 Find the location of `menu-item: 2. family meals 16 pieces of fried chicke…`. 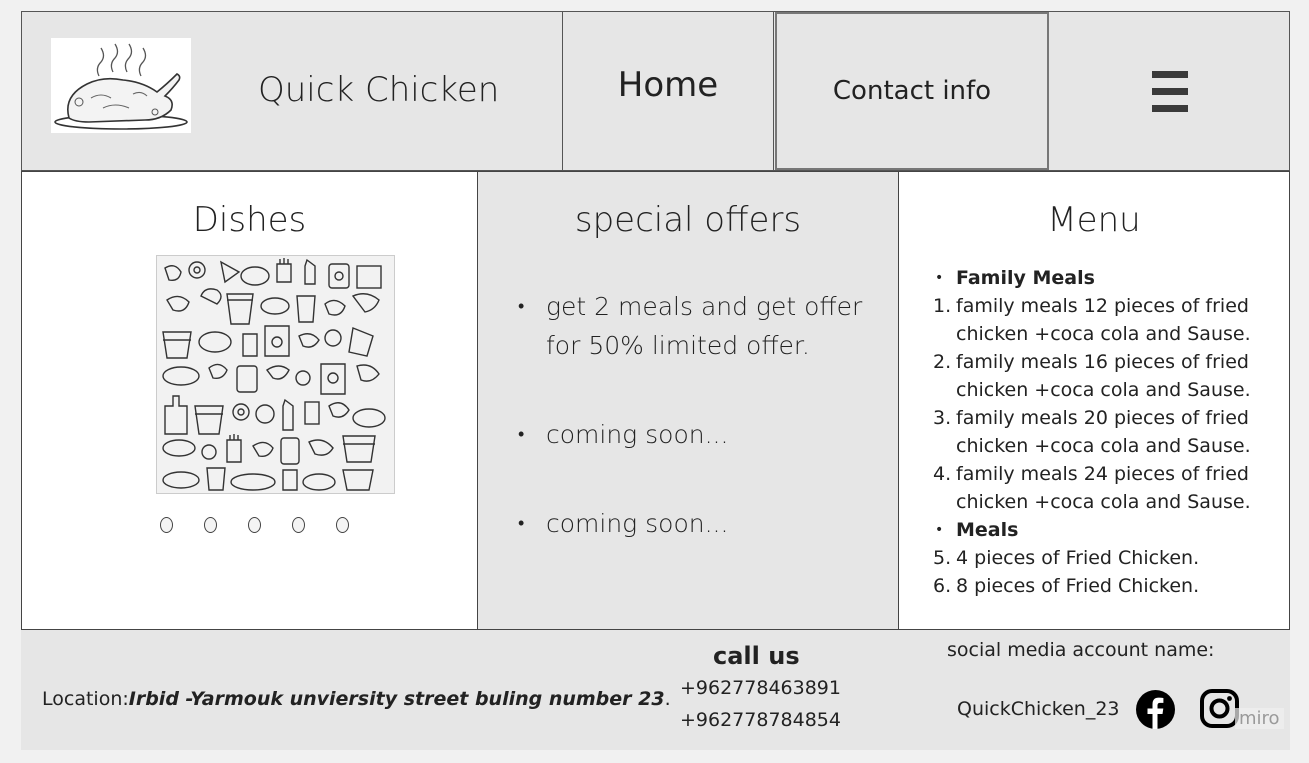

menu-item: 2. family meals 16 pieces of fried chicke… is located at coordinates (1092, 376).